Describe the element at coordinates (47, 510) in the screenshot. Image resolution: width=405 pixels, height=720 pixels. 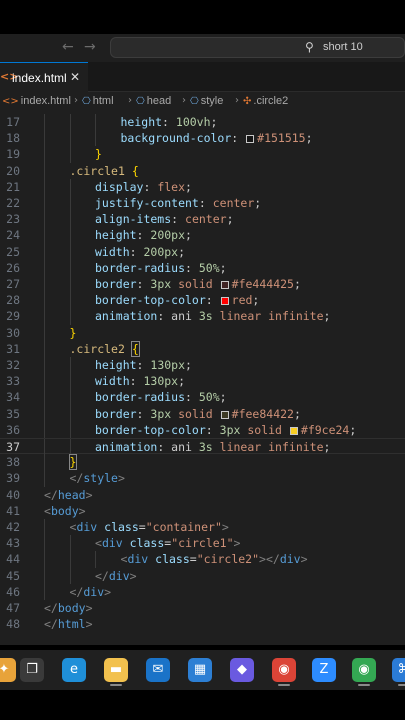
I see `code-token: <` at that location.